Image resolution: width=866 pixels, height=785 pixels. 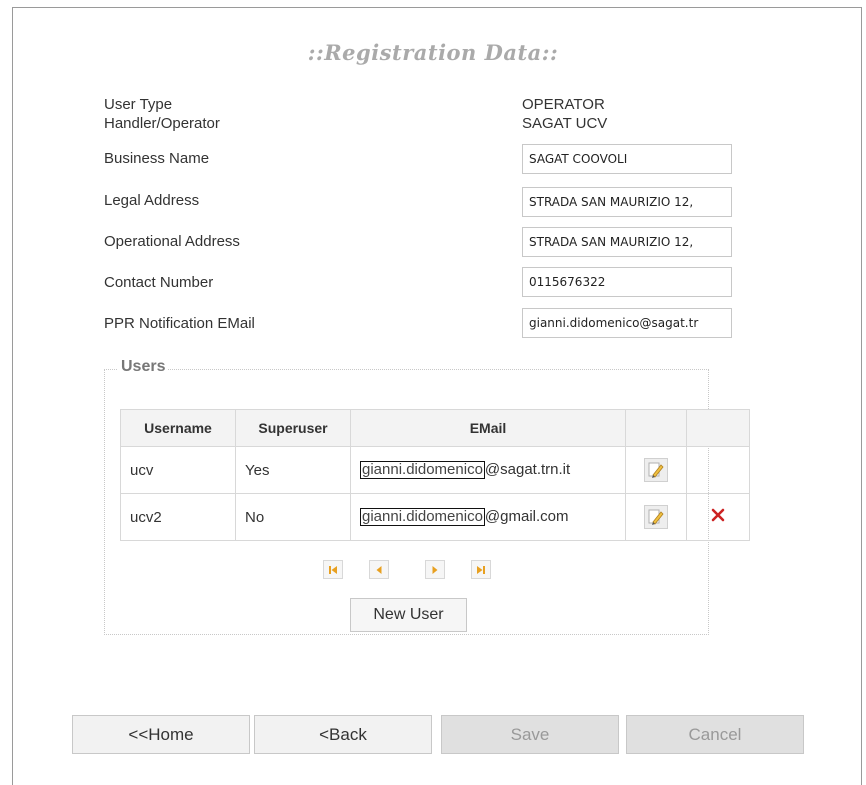 I want to click on previous-page-icon, so click(x=379, y=570).